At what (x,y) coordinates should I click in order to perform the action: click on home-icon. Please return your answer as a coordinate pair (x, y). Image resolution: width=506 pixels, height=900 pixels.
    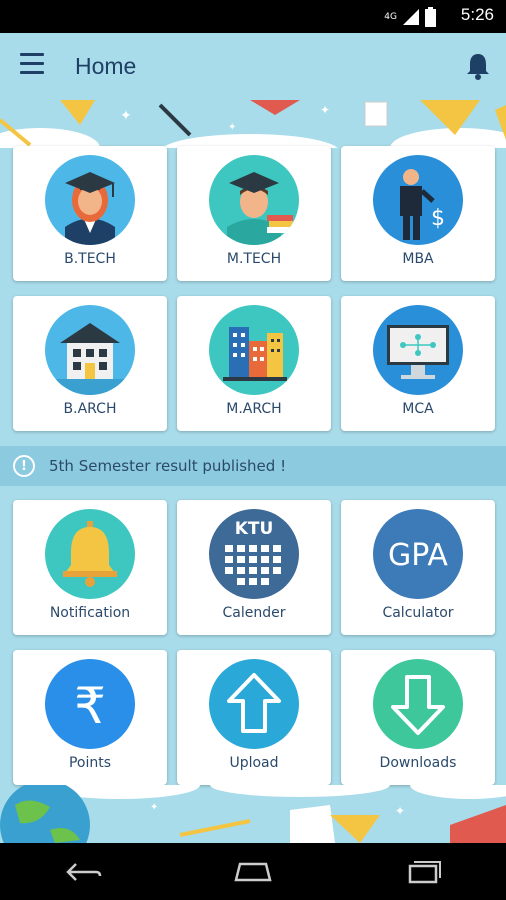
    Looking at the image, I should click on (253, 872).